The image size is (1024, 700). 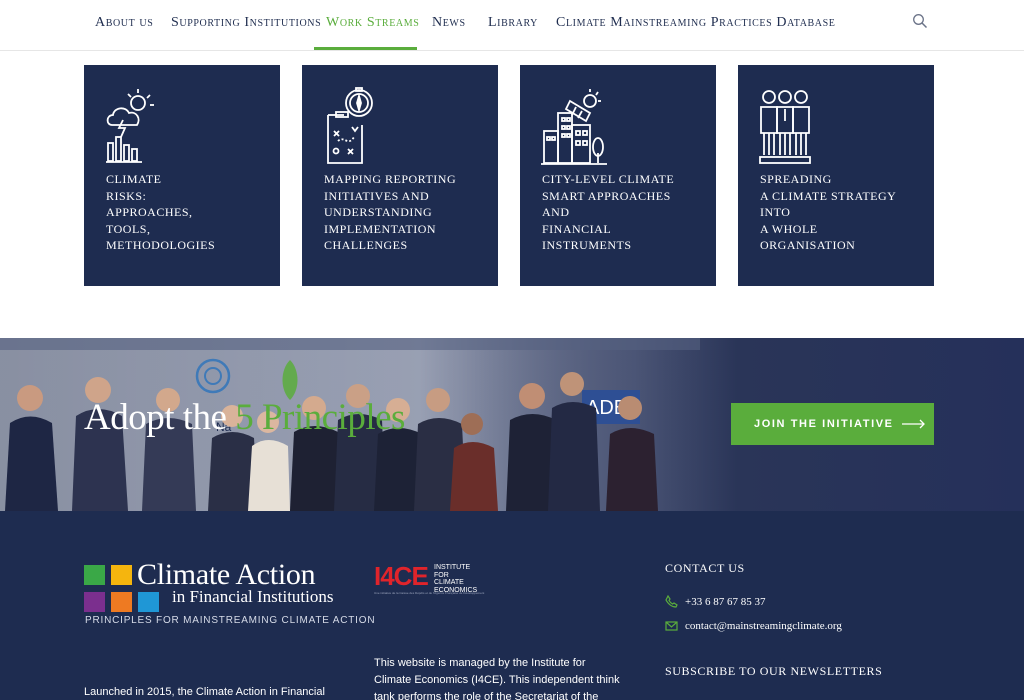 I want to click on banner-title-highlight: 5 Principles, so click(x=320, y=417).